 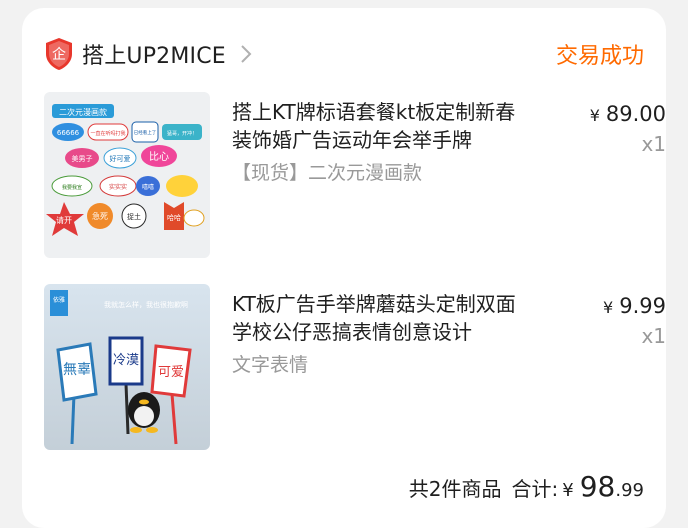 I want to click on shop-header: 企 搭上UP2MICE, so click(x=148, y=54).